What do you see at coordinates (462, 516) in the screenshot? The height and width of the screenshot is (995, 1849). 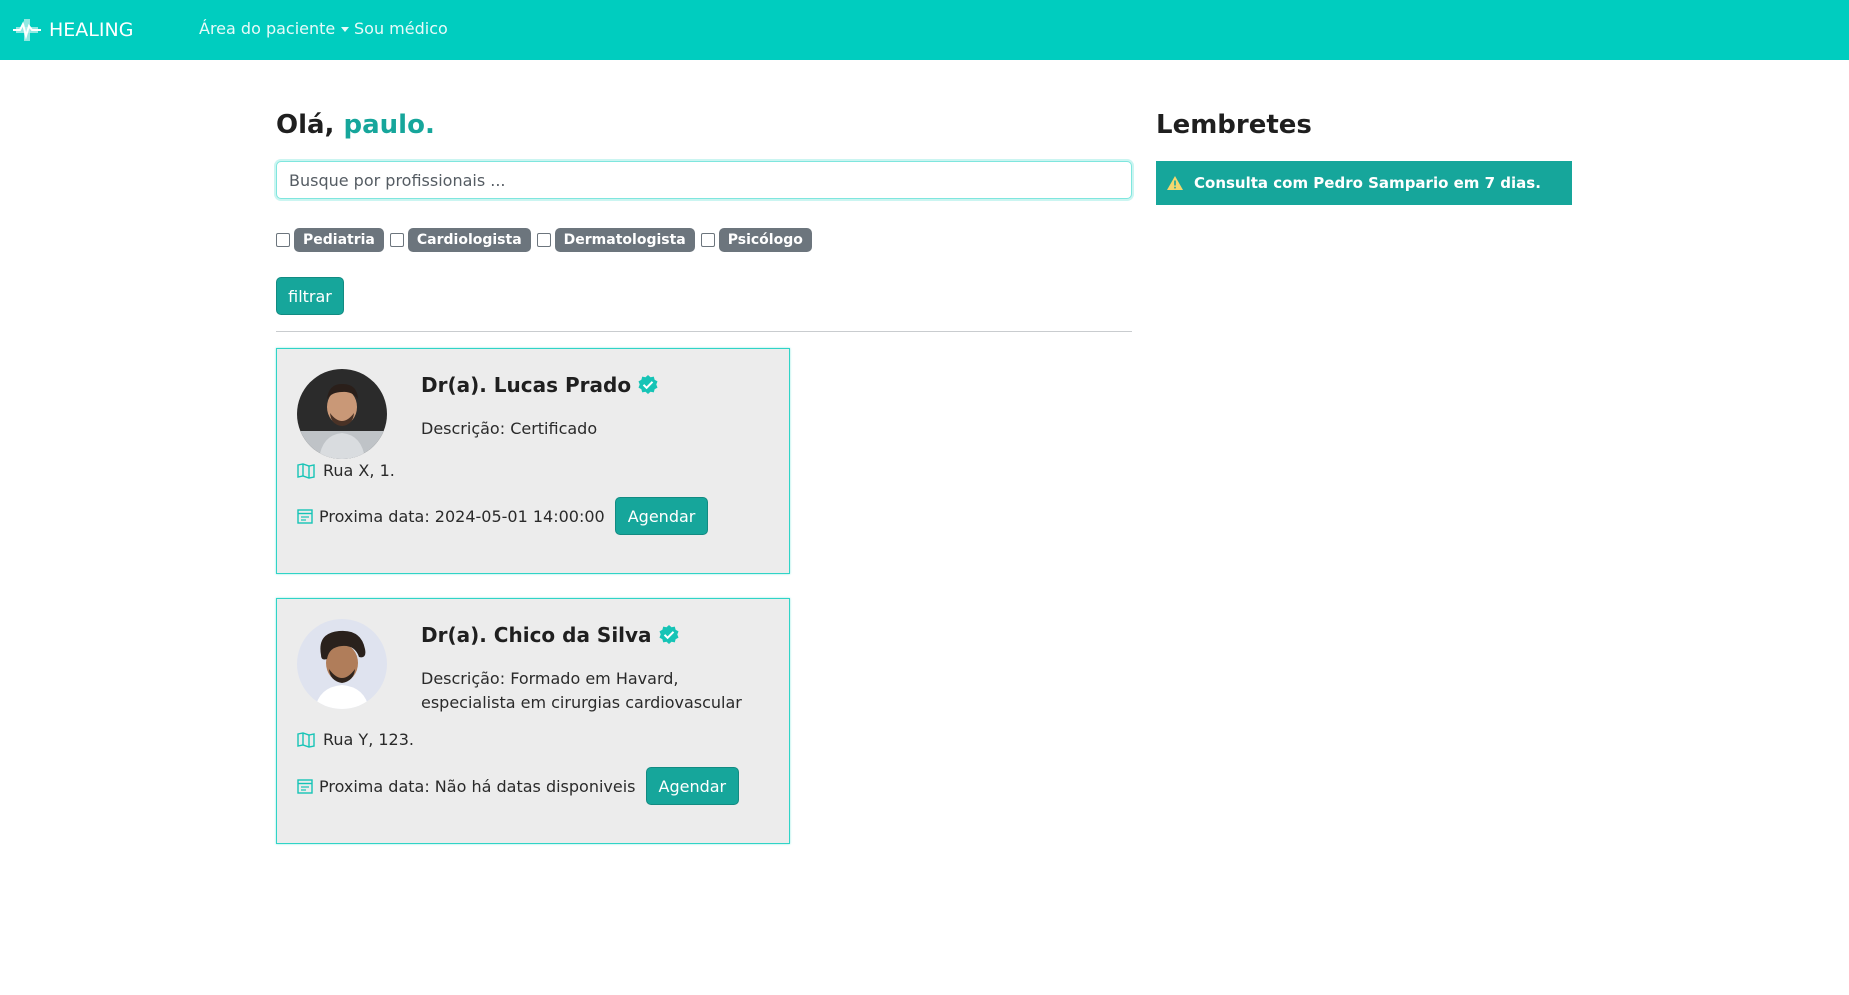 I see `doctor-next-date: Proxima data: 2024-05-01 14:00:00` at bounding box center [462, 516].